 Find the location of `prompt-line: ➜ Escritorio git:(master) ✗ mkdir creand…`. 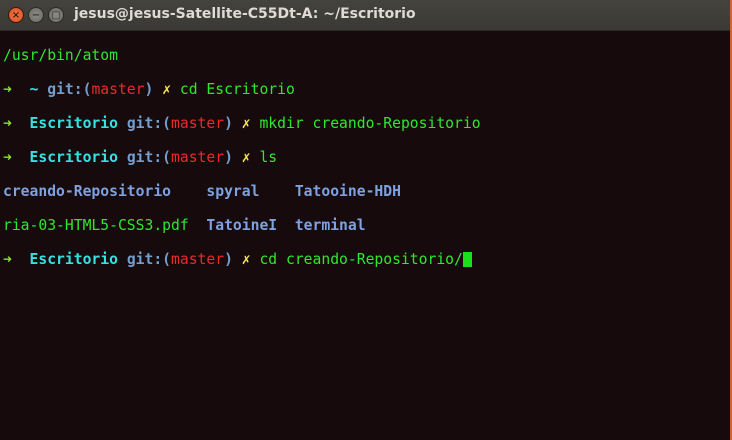

prompt-line: ➜ Escritorio git:(master) ✗ mkdir creand… is located at coordinates (242, 123).